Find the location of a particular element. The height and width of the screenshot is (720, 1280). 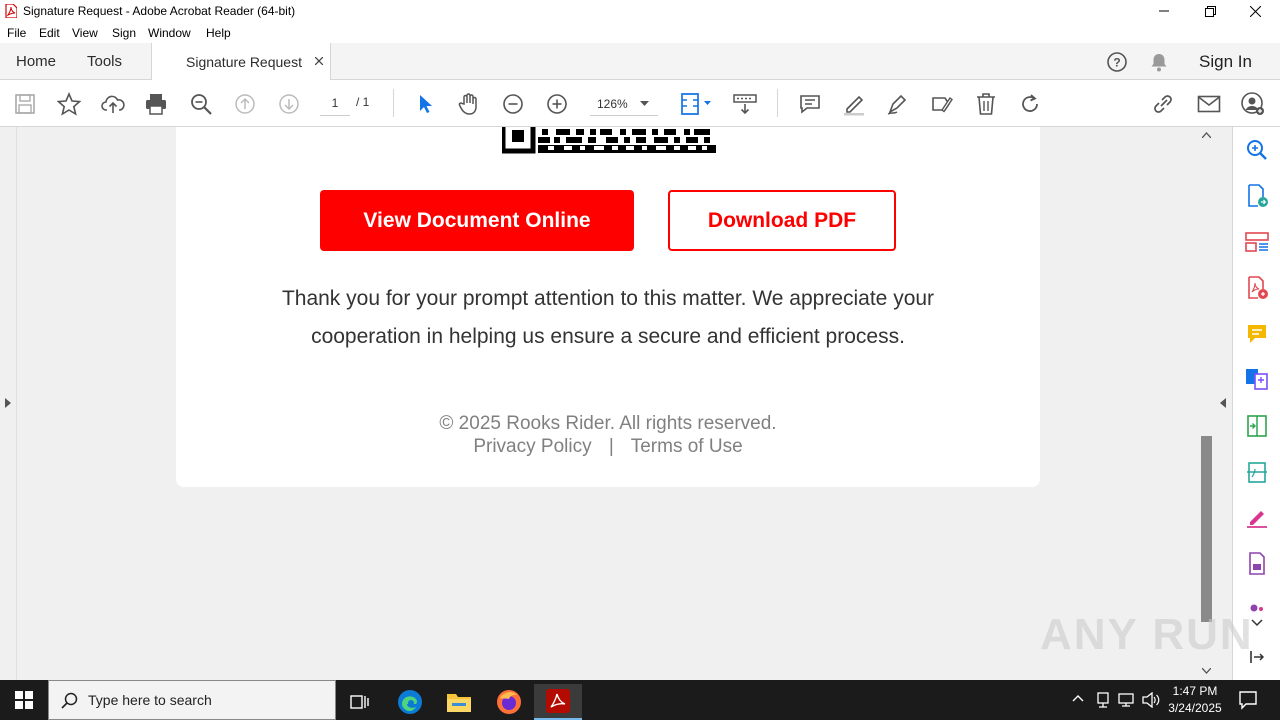

upload-button is located at coordinates (113, 104).